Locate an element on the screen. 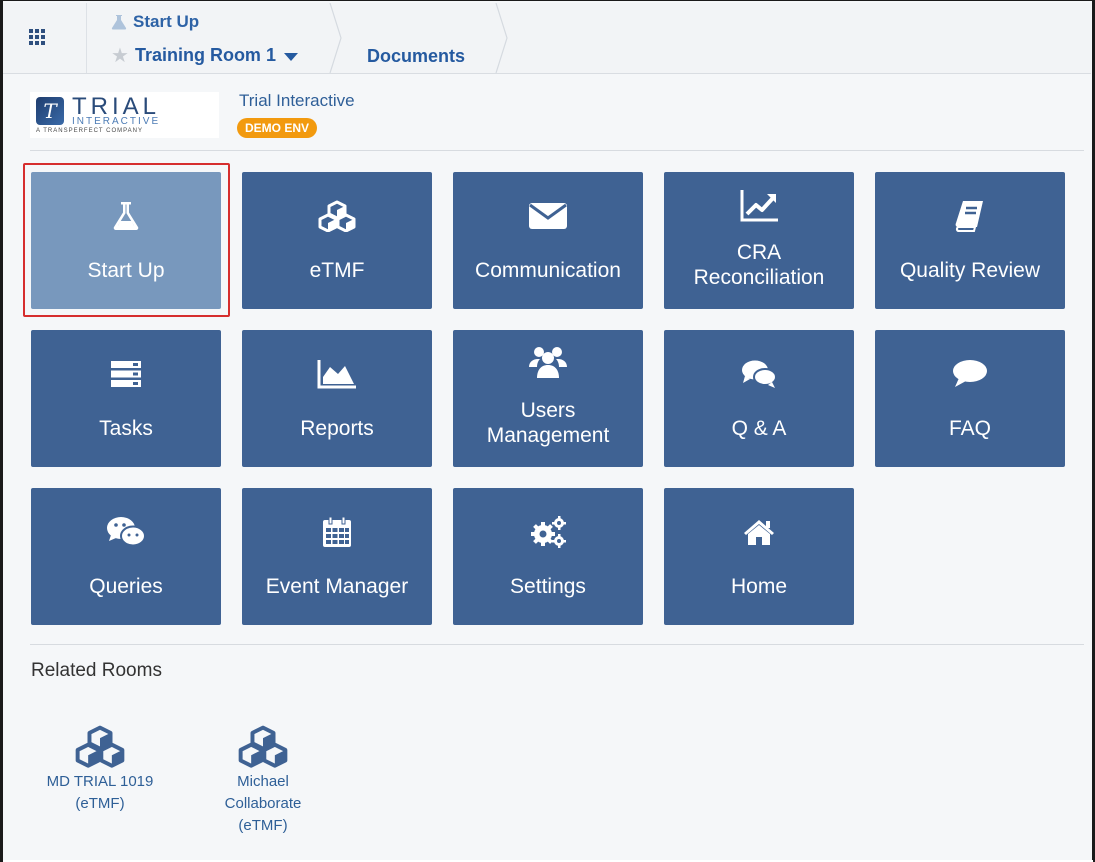 The image size is (1095, 862). selection-highlight is located at coordinates (126, 240).